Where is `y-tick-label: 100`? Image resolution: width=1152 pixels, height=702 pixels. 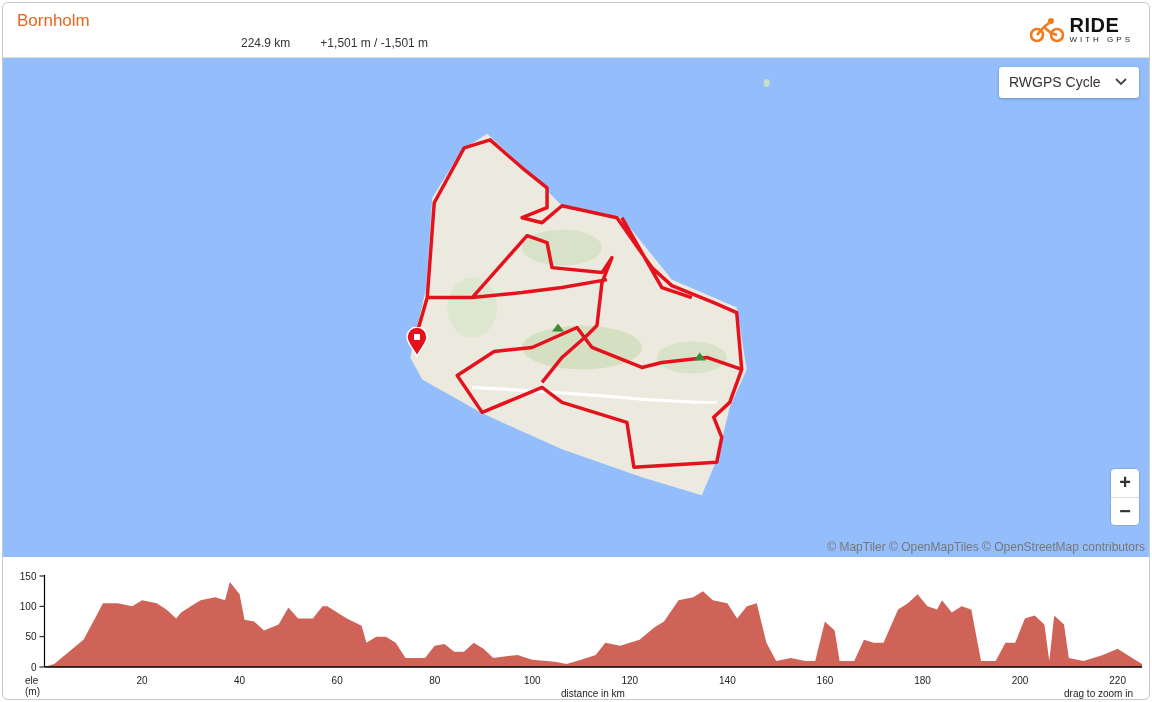
y-tick-label: 100 is located at coordinates (28, 606).